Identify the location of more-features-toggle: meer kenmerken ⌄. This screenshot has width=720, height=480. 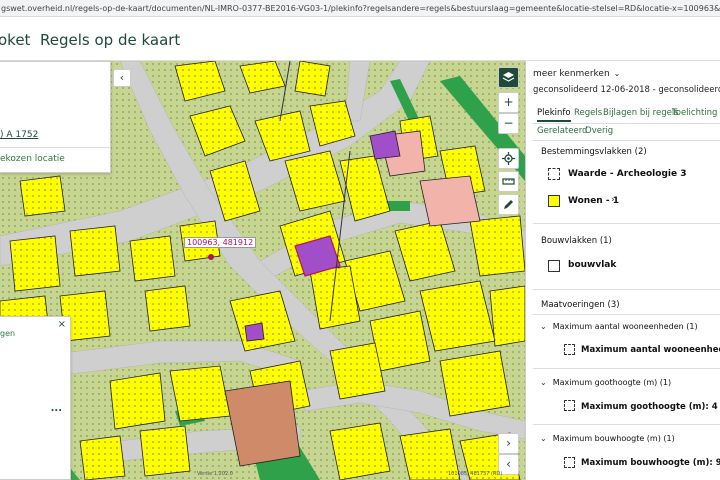
(576, 74).